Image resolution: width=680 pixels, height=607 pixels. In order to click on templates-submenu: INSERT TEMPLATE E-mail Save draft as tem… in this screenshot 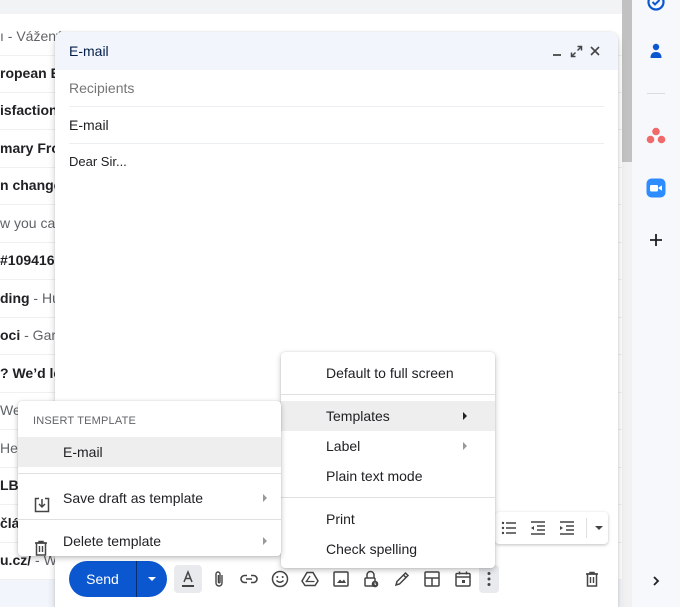, I will do `click(149, 478)`.